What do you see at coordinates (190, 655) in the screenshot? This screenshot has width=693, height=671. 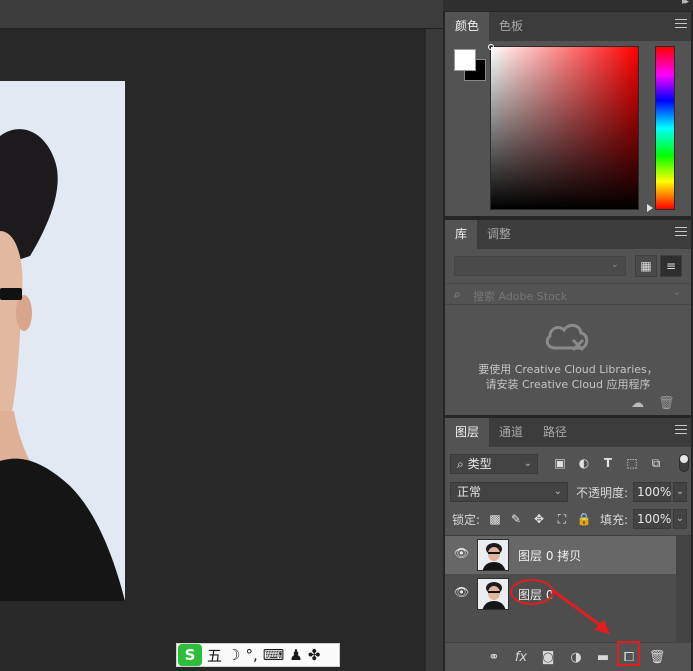 I see `ime-logo: S` at bounding box center [190, 655].